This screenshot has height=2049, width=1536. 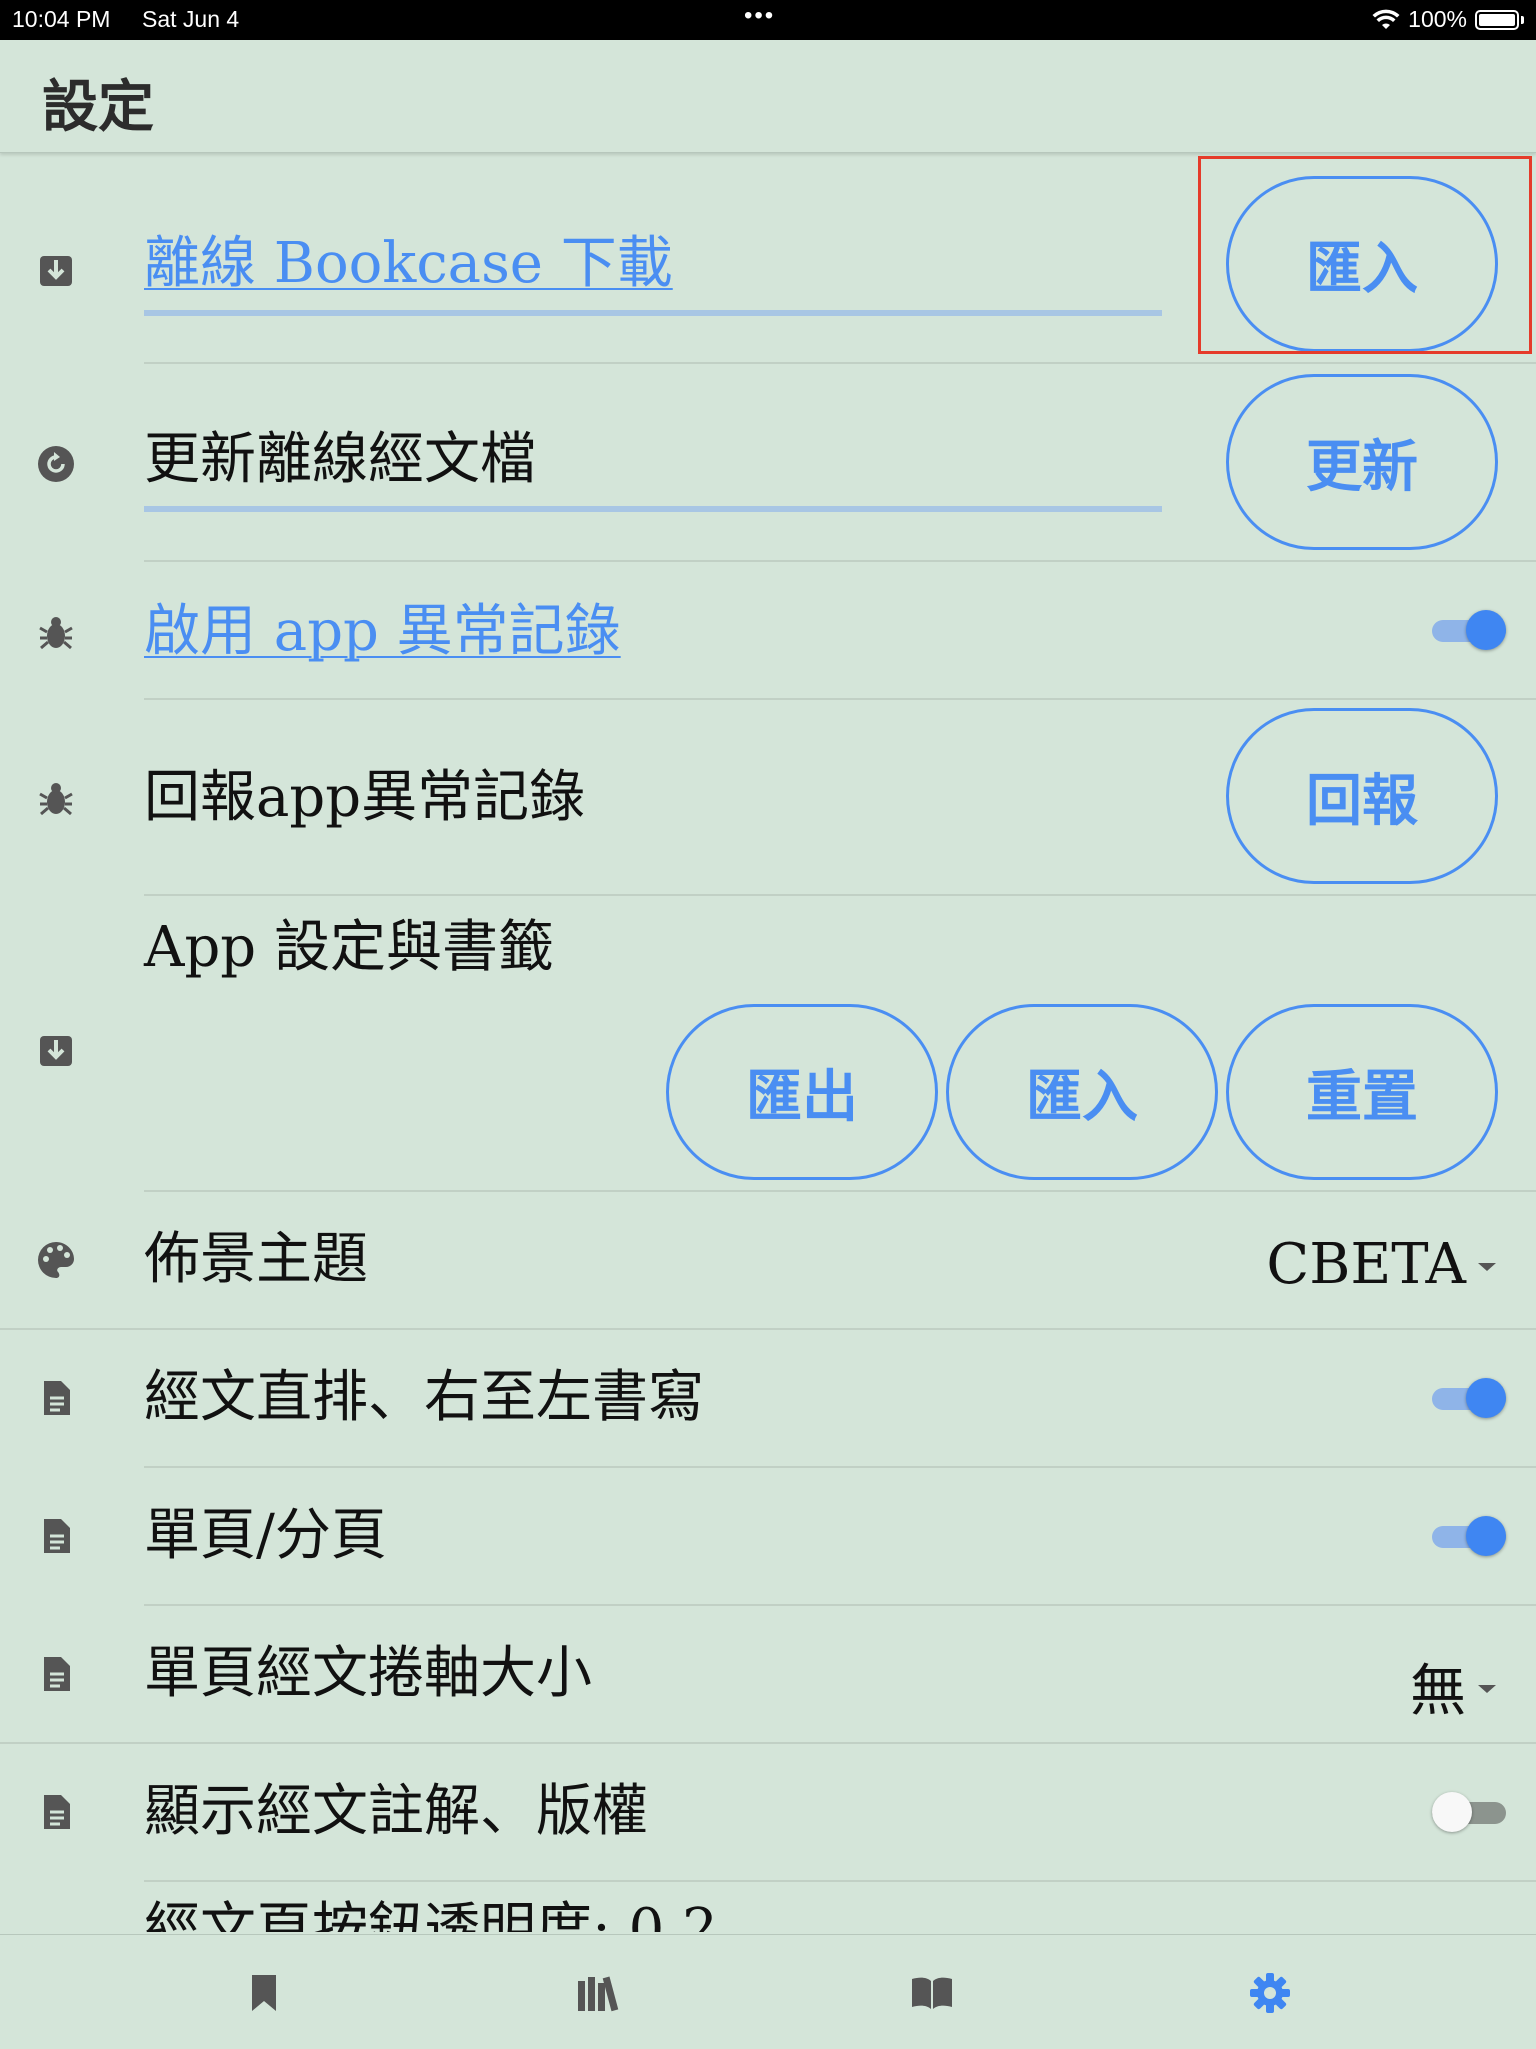 What do you see at coordinates (768, 1991) in the screenshot?
I see `tab-bar` at bounding box center [768, 1991].